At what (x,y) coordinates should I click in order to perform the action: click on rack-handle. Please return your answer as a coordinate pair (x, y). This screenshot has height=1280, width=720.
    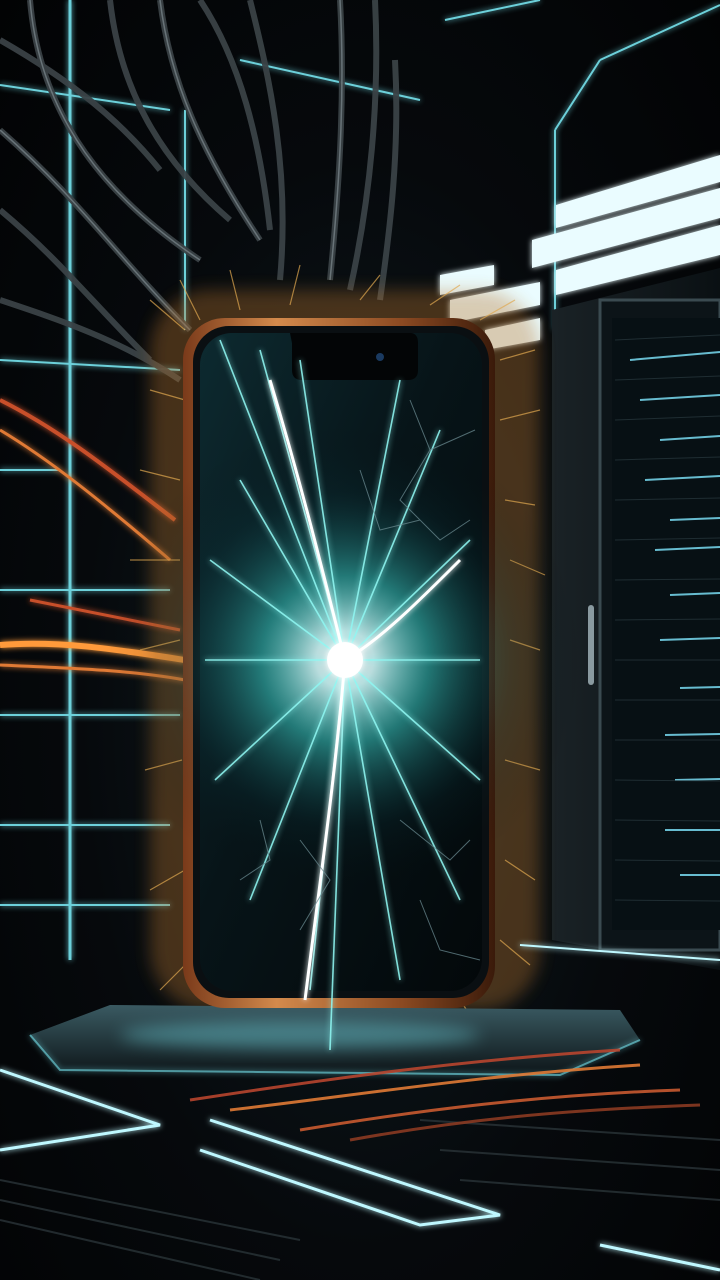
    Looking at the image, I should click on (591, 645).